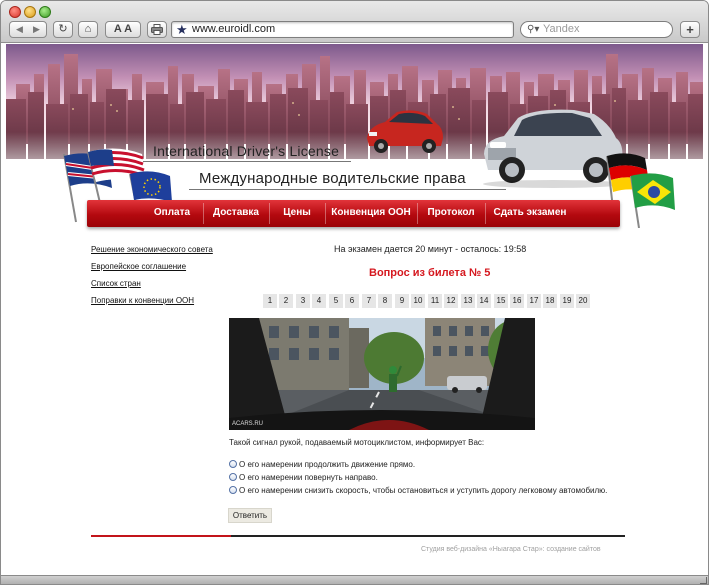 The height and width of the screenshot is (585, 709). Describe the element at coordinates (371, 213) in the screenshot. I see `menu-item-un-convention: Конвенция ООН` at that location.